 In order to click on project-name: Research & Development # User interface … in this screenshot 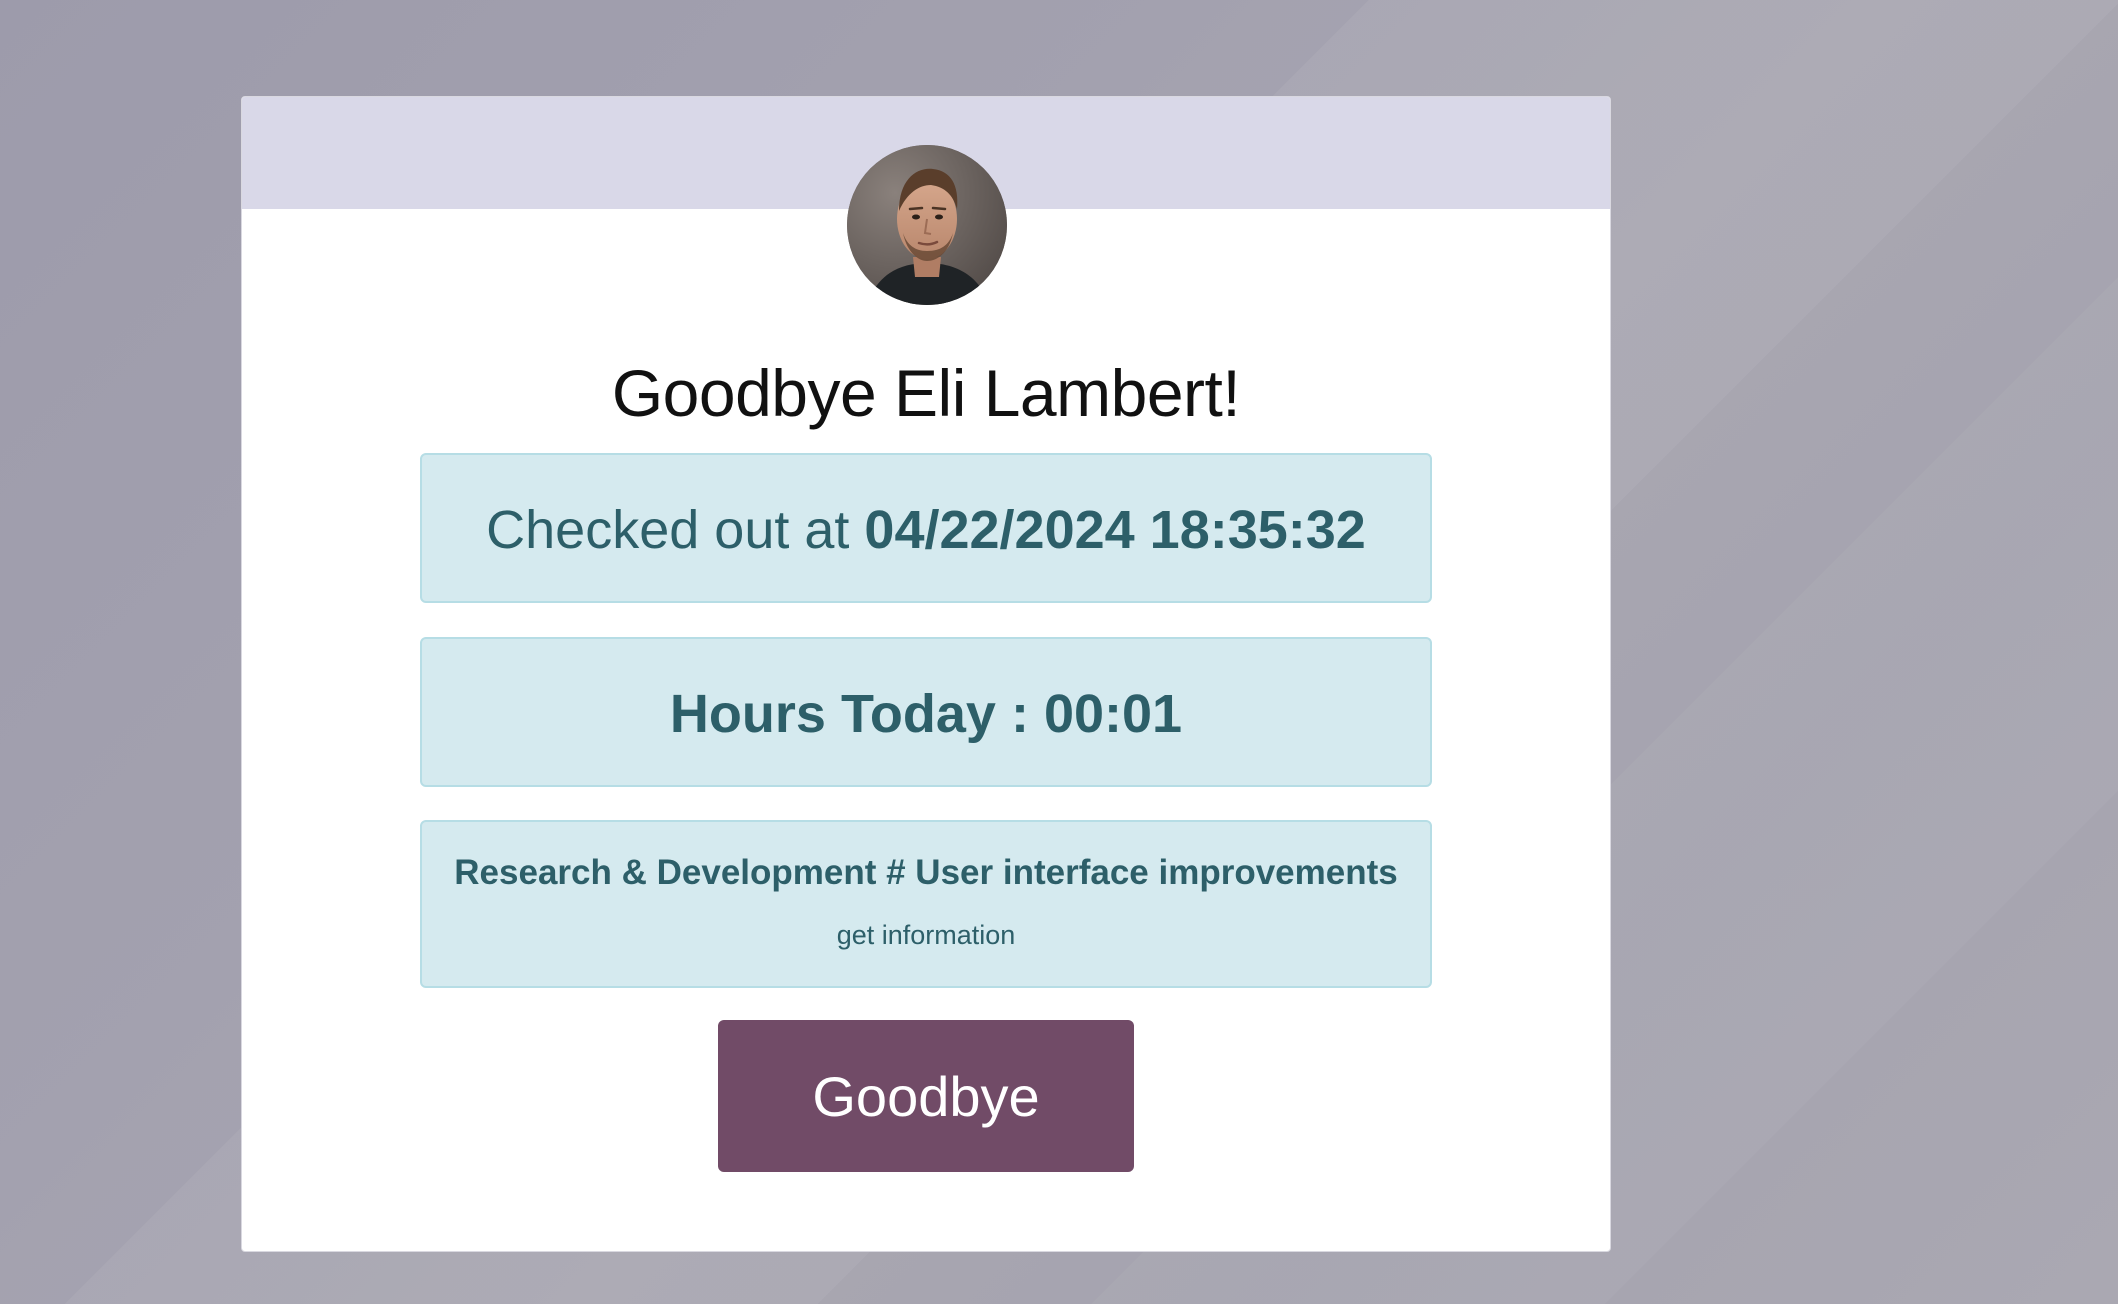, I will do `click(926, 872)`.